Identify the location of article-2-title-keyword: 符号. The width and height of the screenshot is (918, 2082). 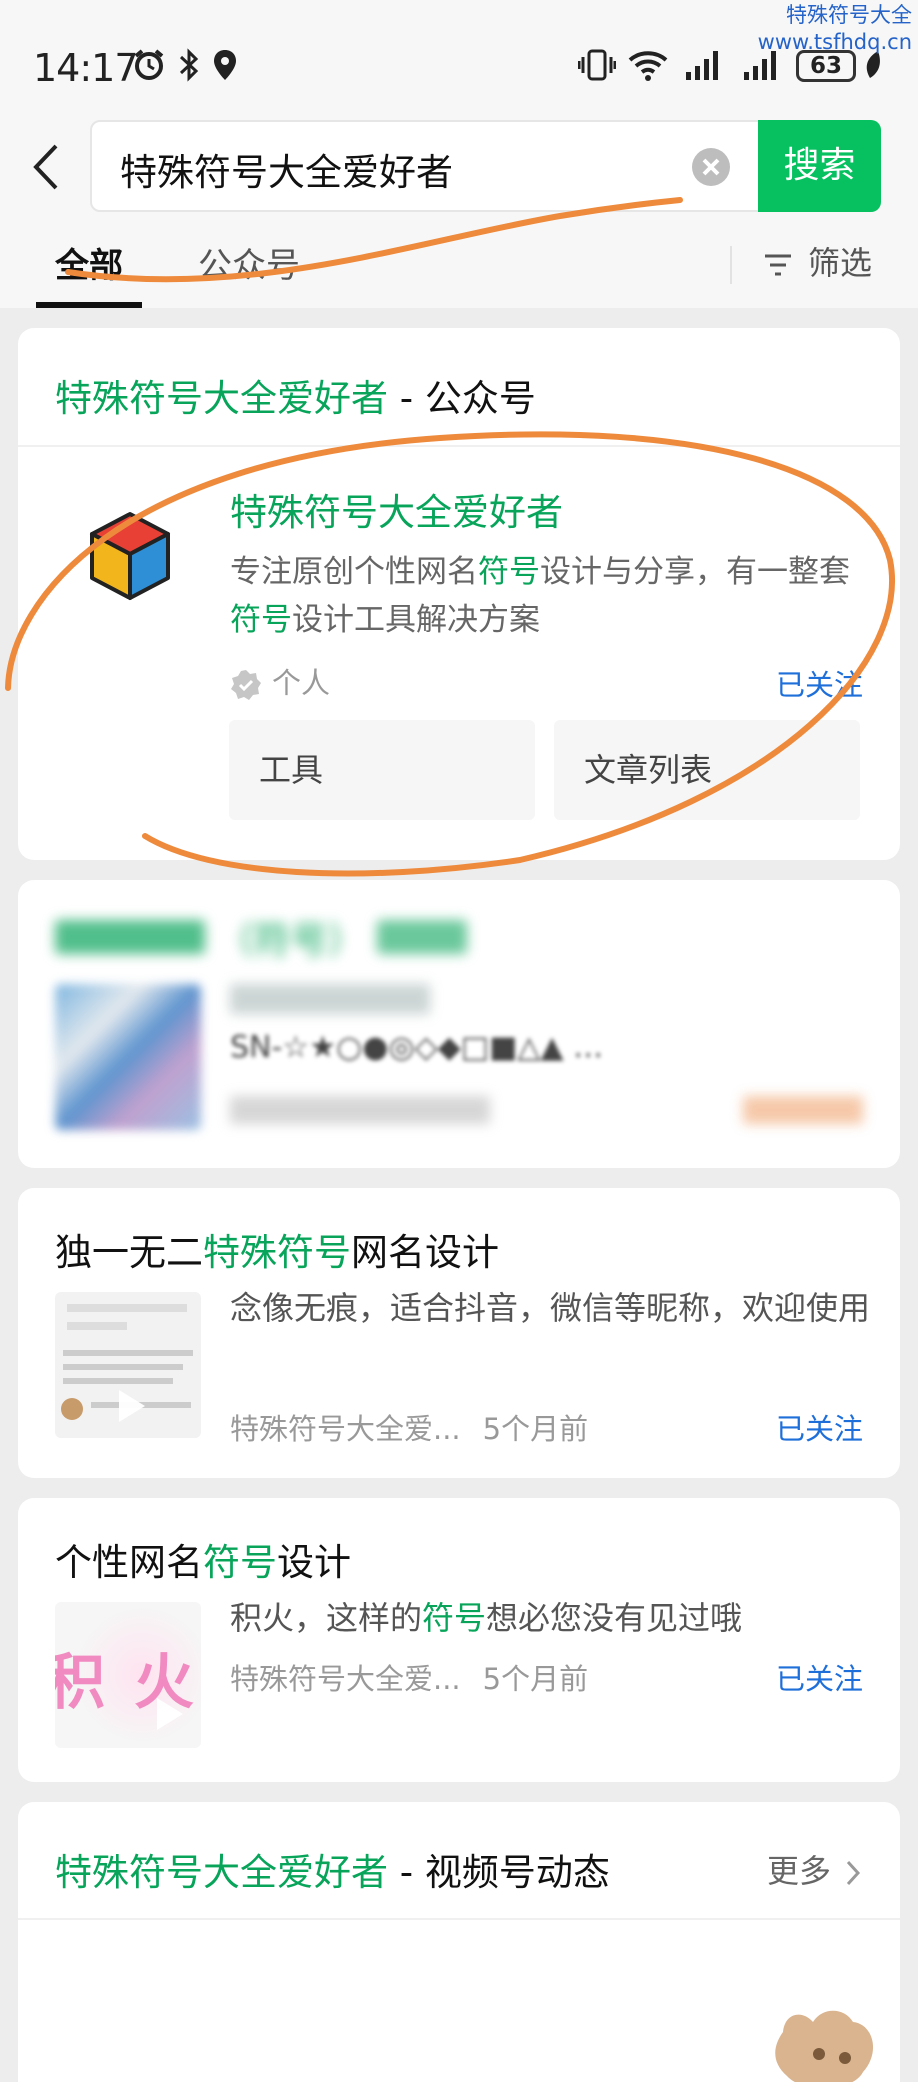
(240, 1562).